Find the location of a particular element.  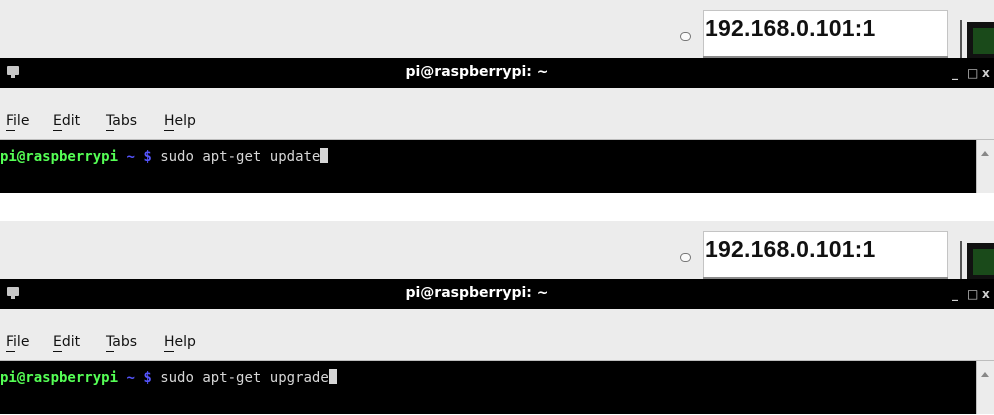

typed-command: sudo apt-get update is located at coordinates (240, 157).